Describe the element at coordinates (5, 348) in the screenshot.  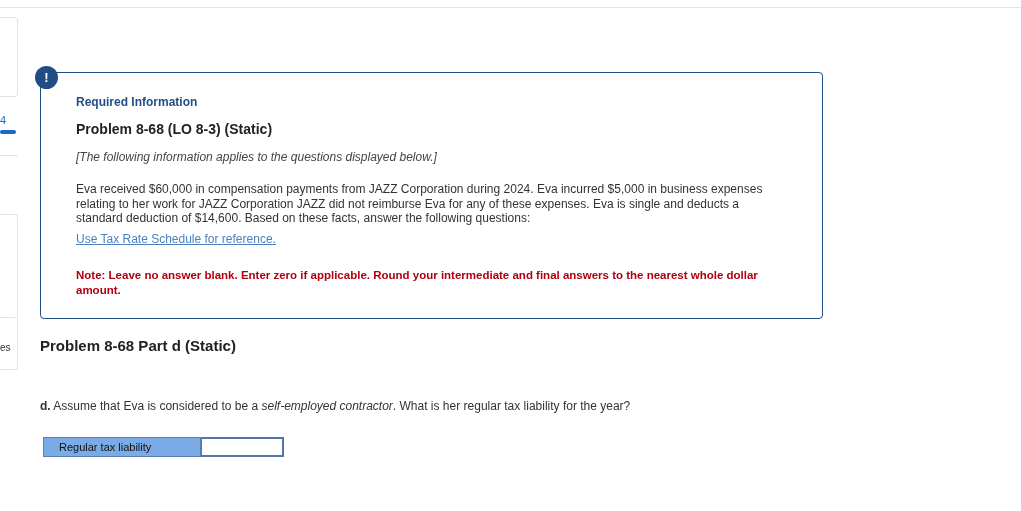
I see `sidebar-label: es` at that location.